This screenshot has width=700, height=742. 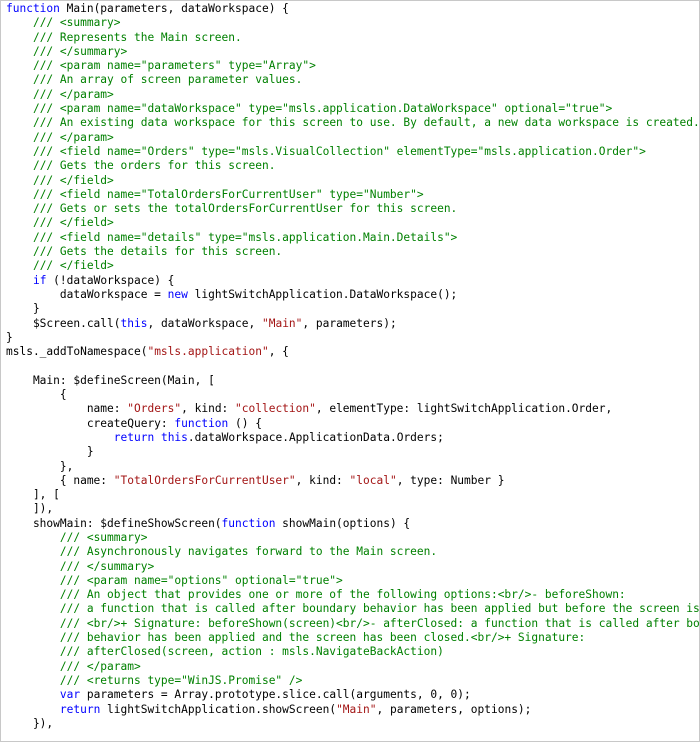 I want to click on code-text: .dataWorkspace.ApplicationData.Orders;, so click(x=315, y=437).